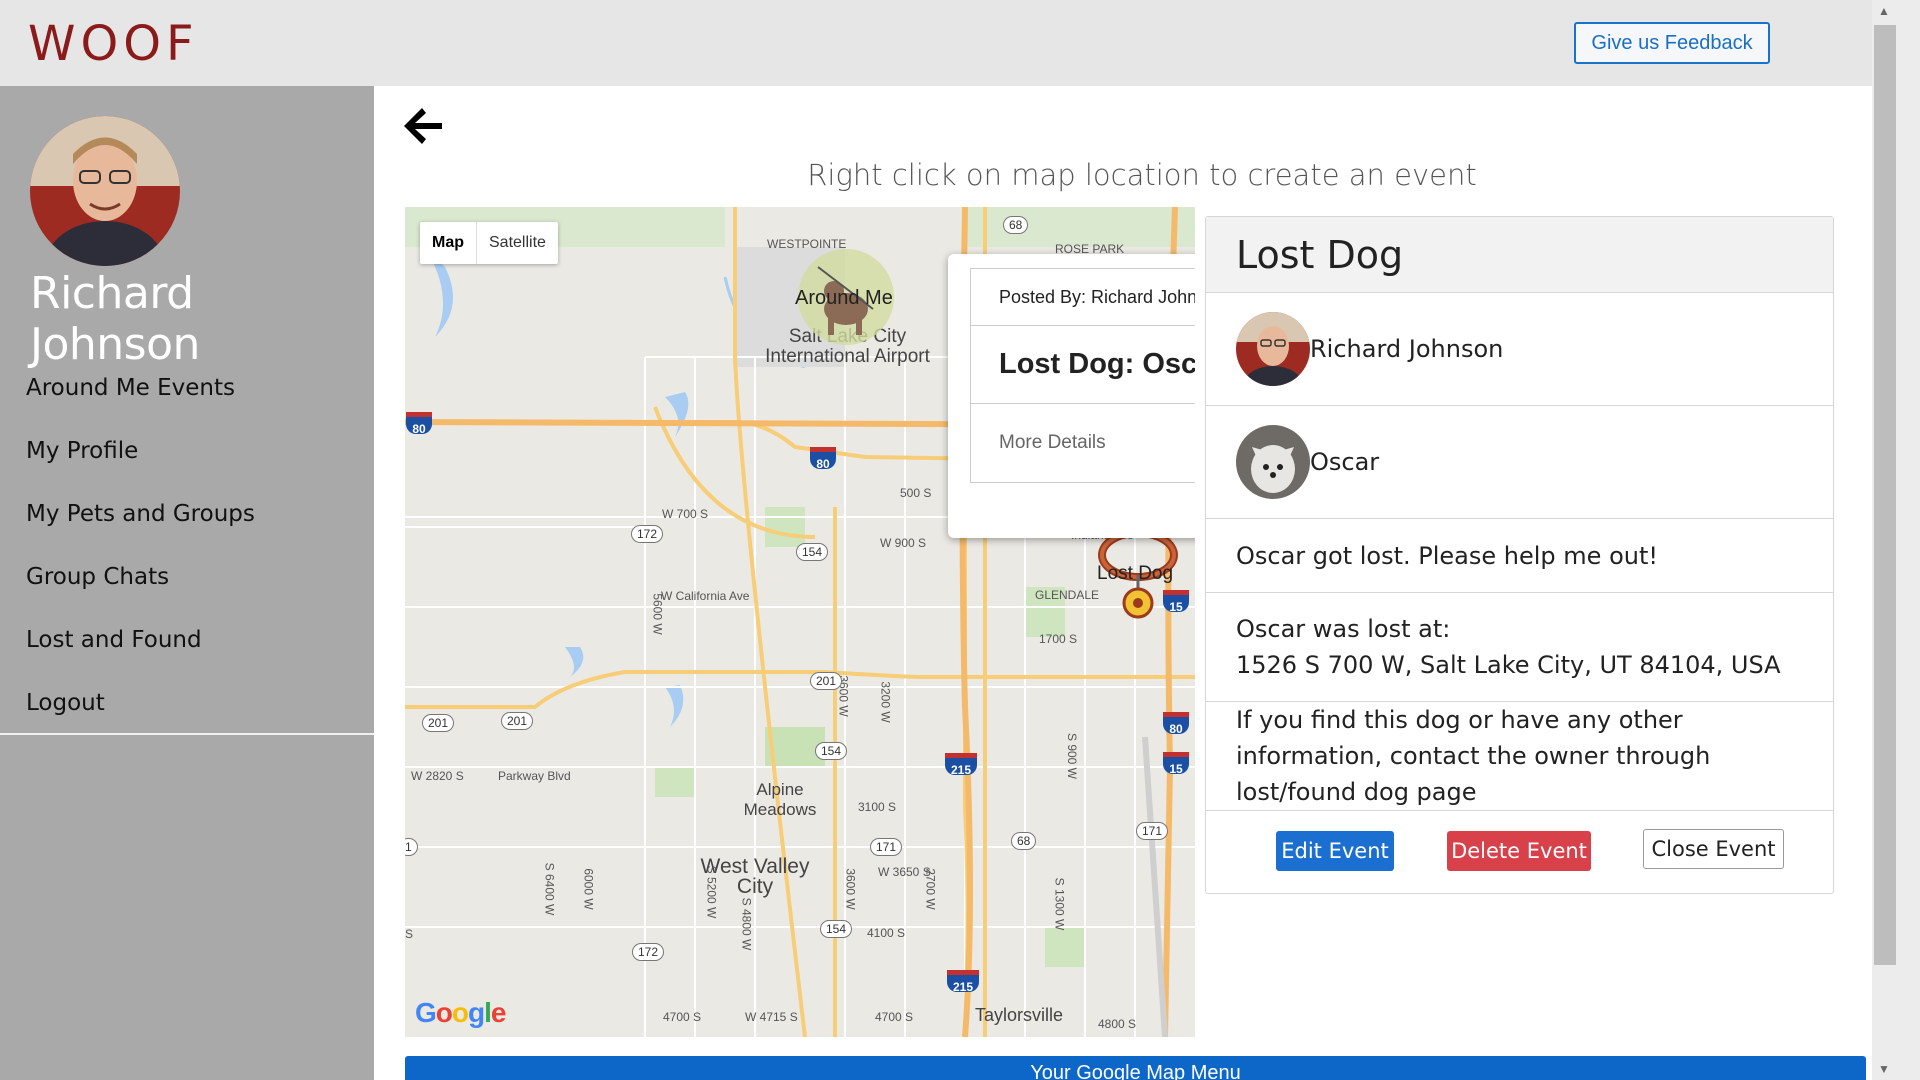 This screenshot has width=1920, height=1080. Describe the element at coordinates (1135, 1068) in the screenshot. I see `google-map-menu-bar: Your Google Map Menu` at that location.